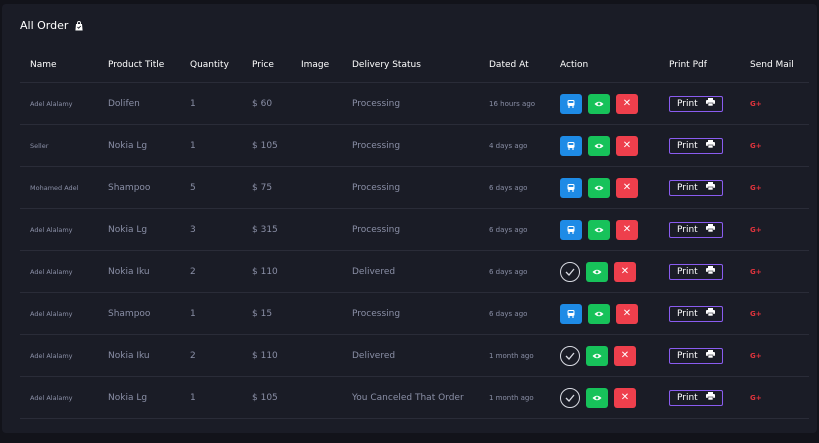 The width and height of the screenshot is (819, 443). What do you see at coordinates (316, 65) in the screenshot?
I see `col-header: Image` at bounding box center [316, 65].